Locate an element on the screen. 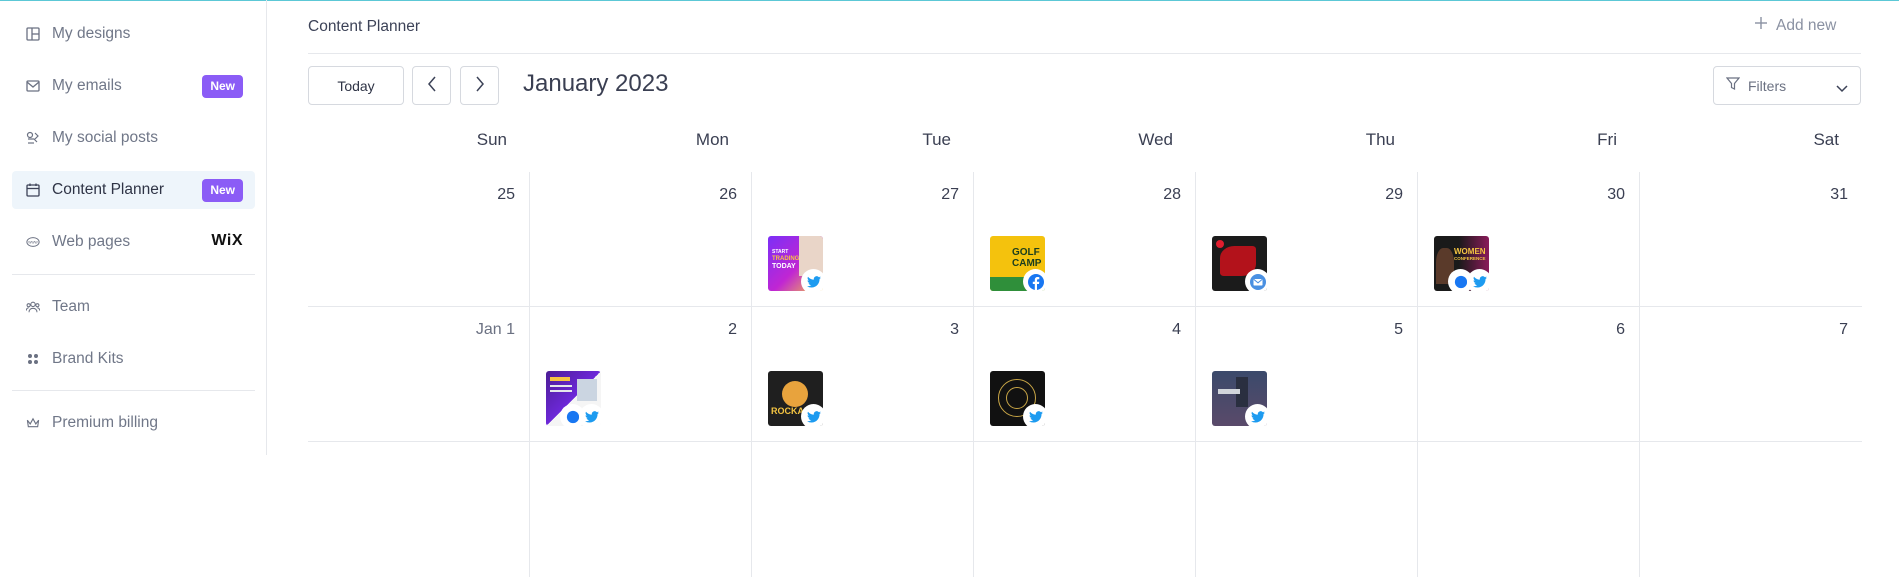  calendar-day-cell: 25 is located at coordinates (419, 239).